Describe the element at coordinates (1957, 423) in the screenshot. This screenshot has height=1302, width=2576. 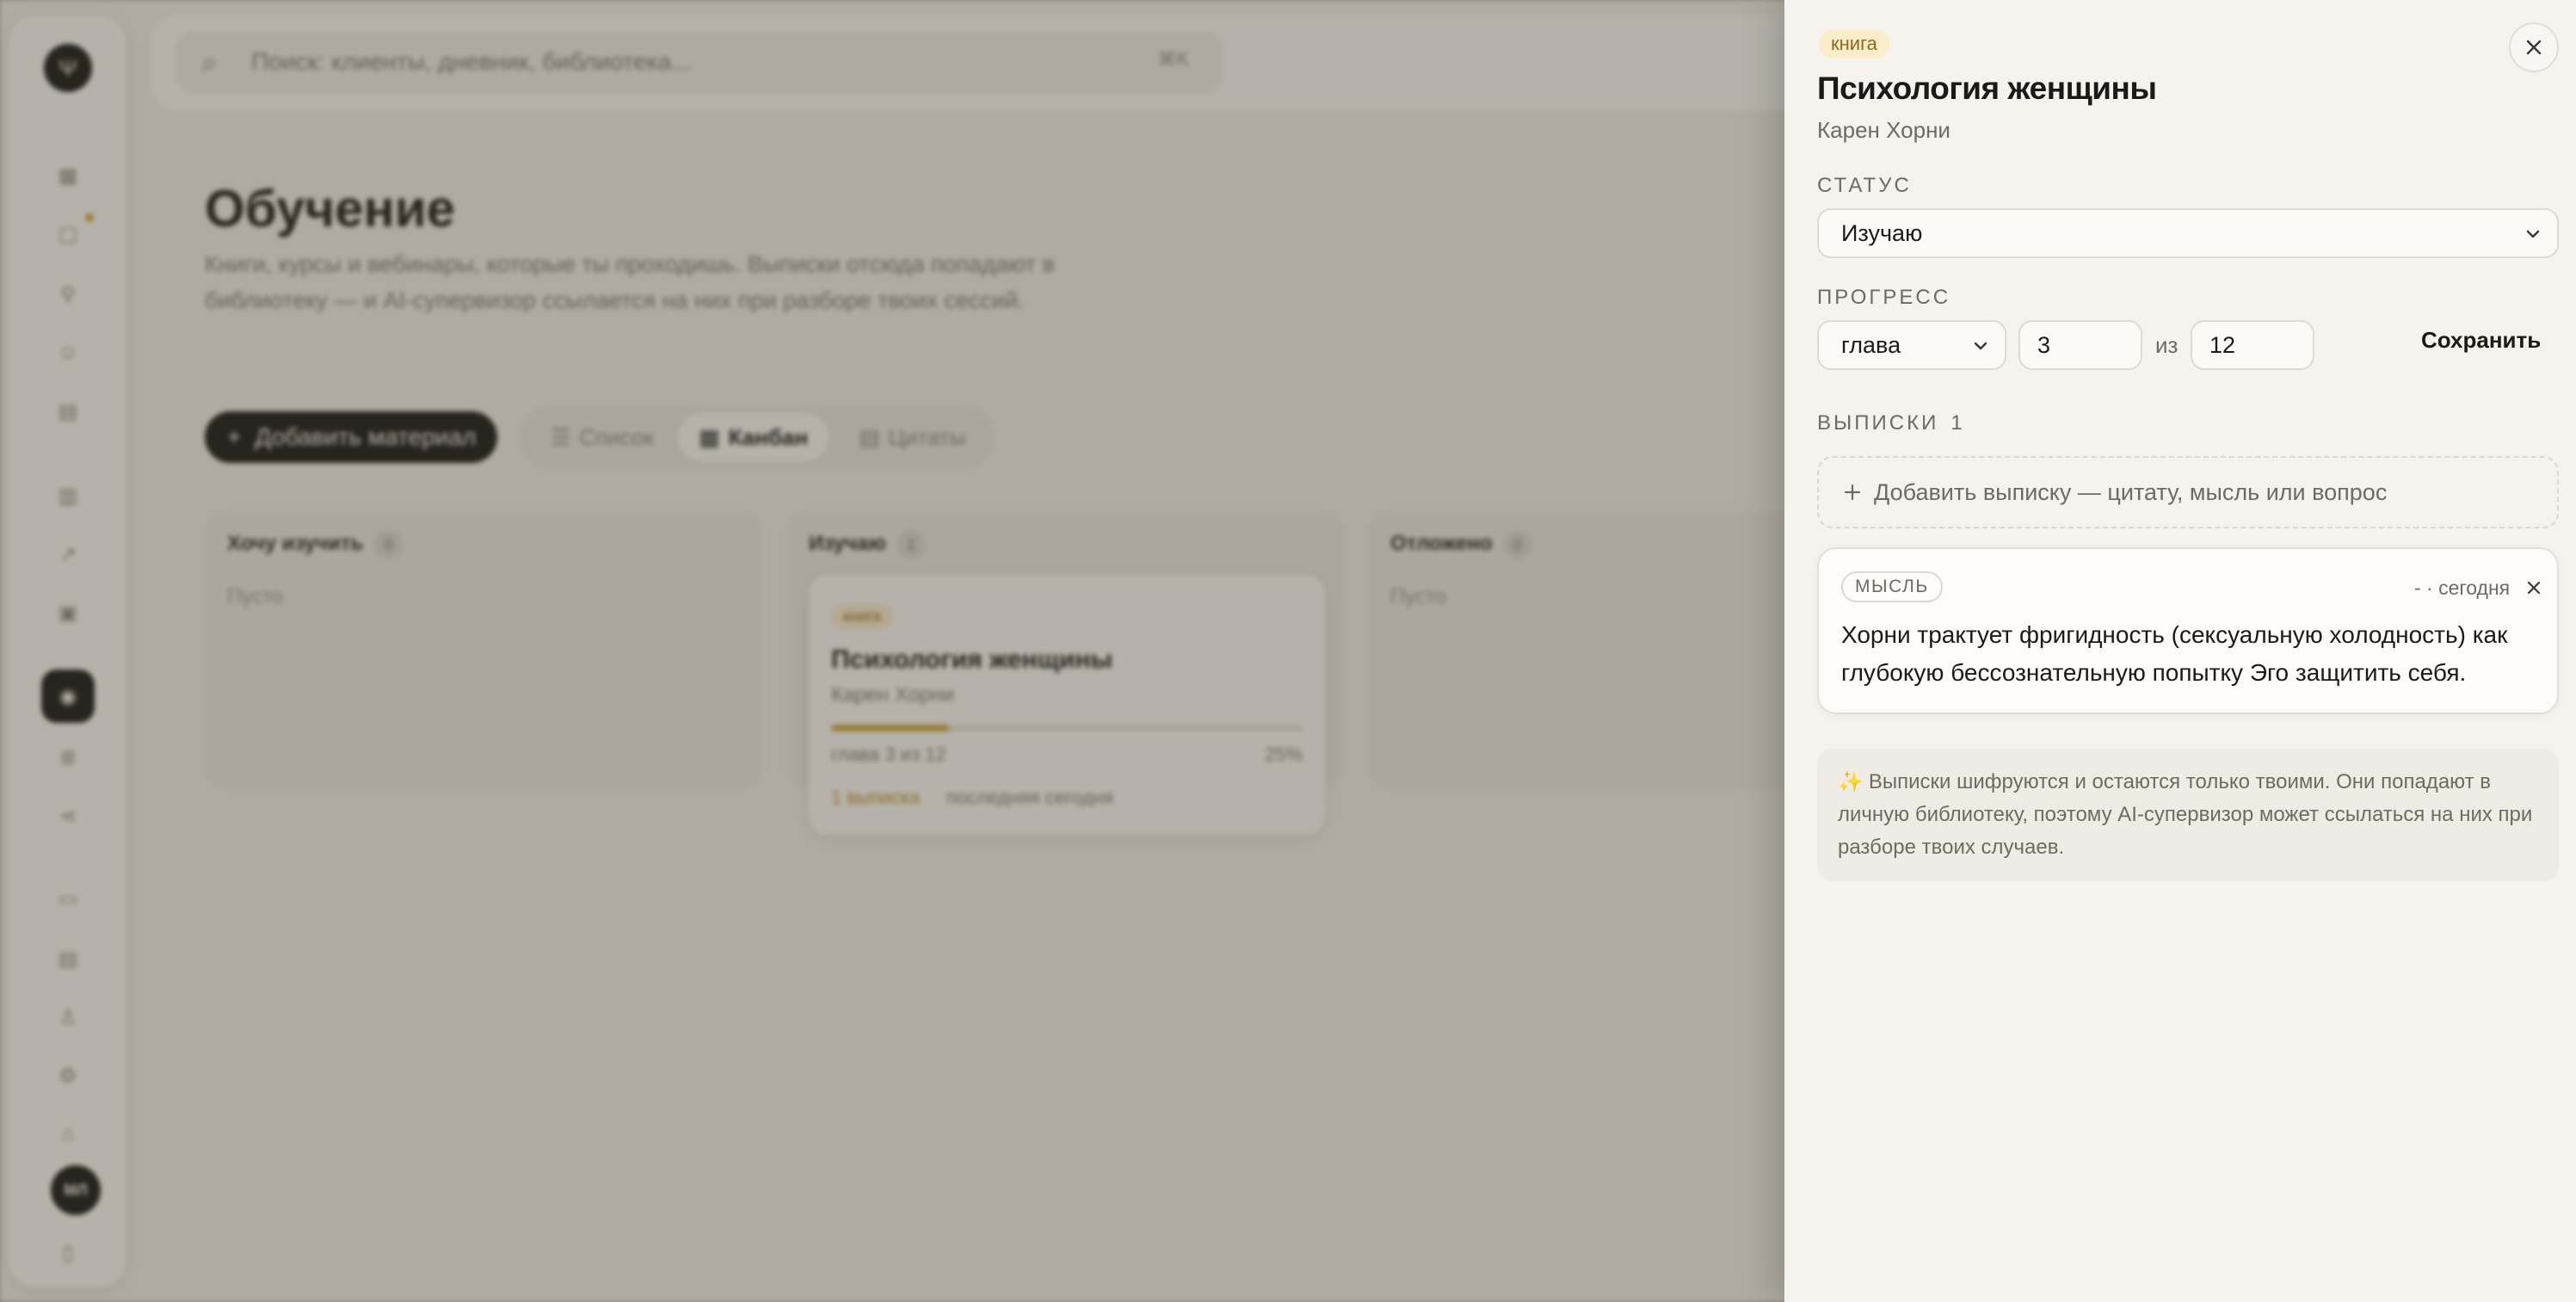
I see `notes-count: 1` at that location.